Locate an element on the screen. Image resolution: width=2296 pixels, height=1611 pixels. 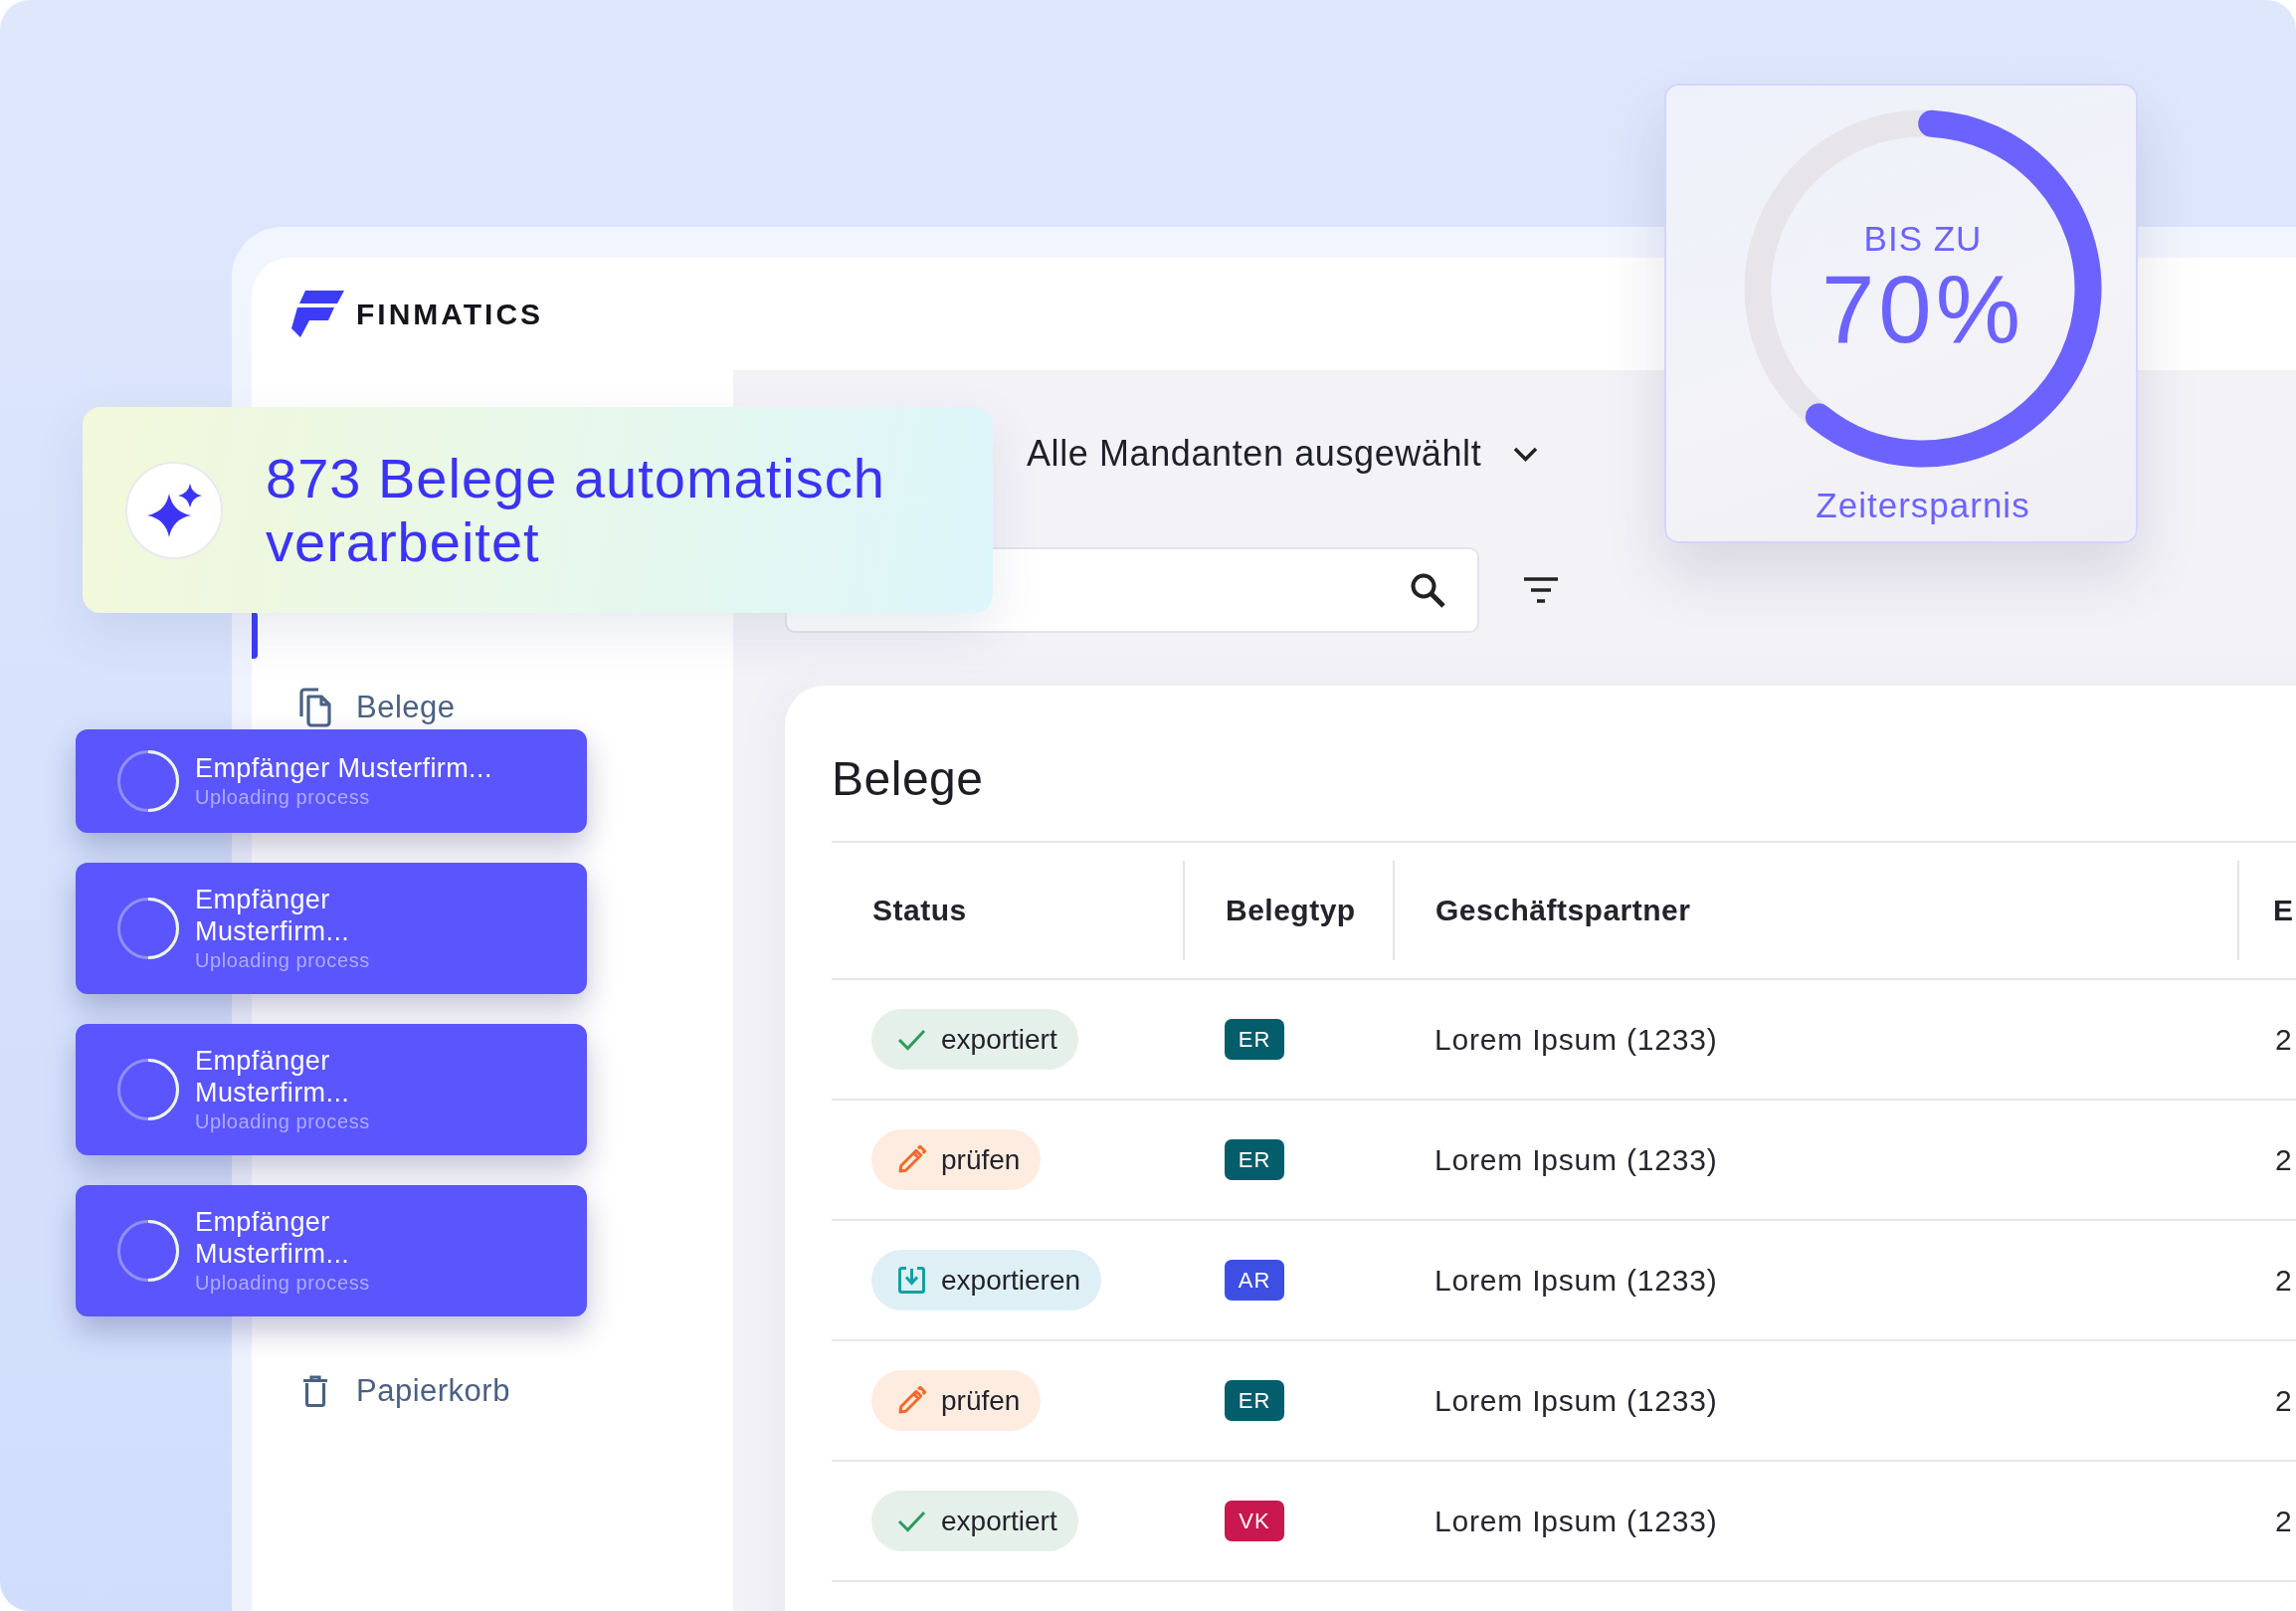
column-header: Status is located at coordinates (920, 910).